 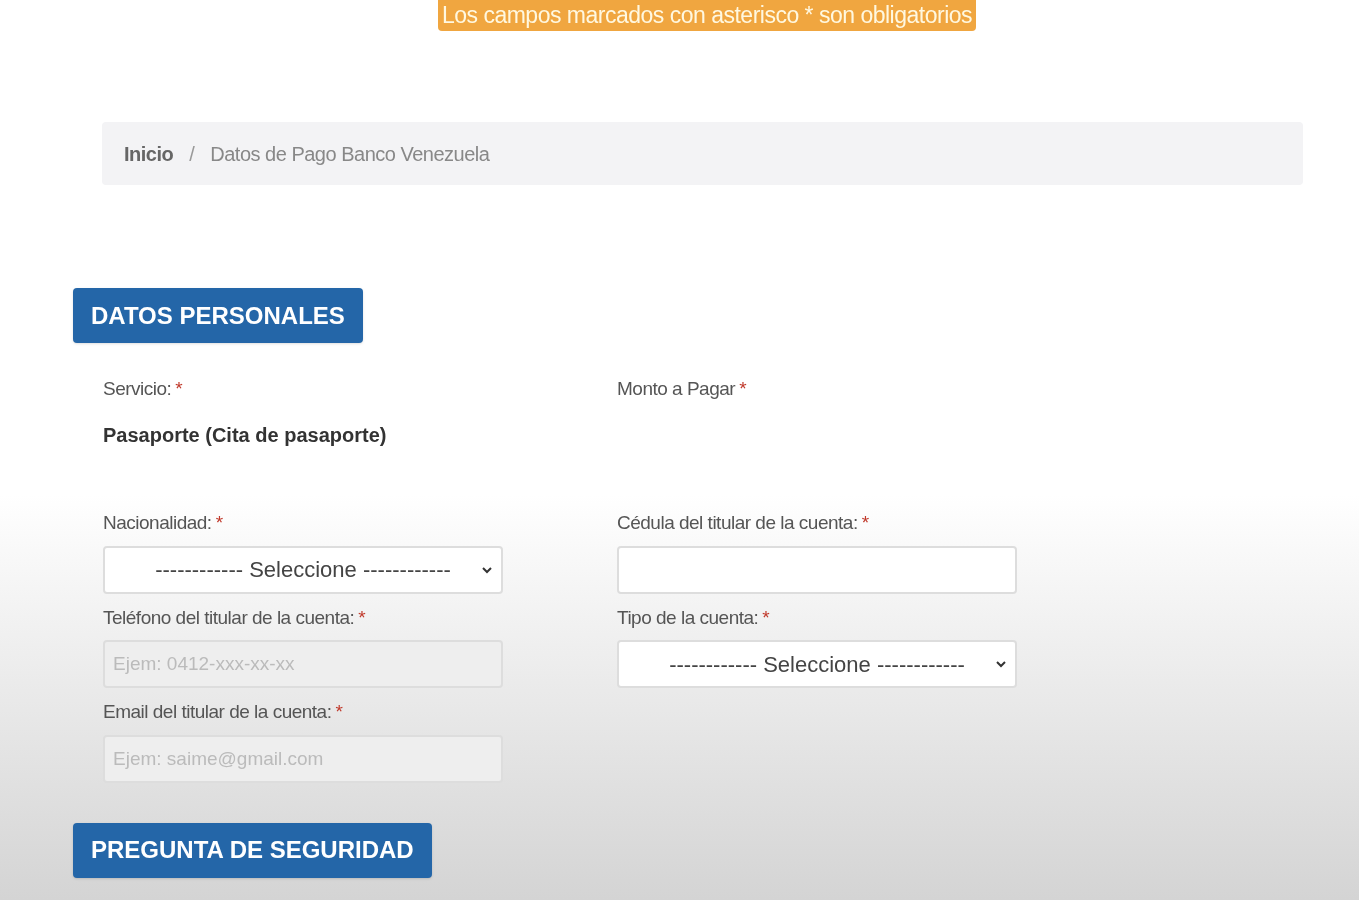 I want to click on chevron-icon, so click(x=1001, y=664).